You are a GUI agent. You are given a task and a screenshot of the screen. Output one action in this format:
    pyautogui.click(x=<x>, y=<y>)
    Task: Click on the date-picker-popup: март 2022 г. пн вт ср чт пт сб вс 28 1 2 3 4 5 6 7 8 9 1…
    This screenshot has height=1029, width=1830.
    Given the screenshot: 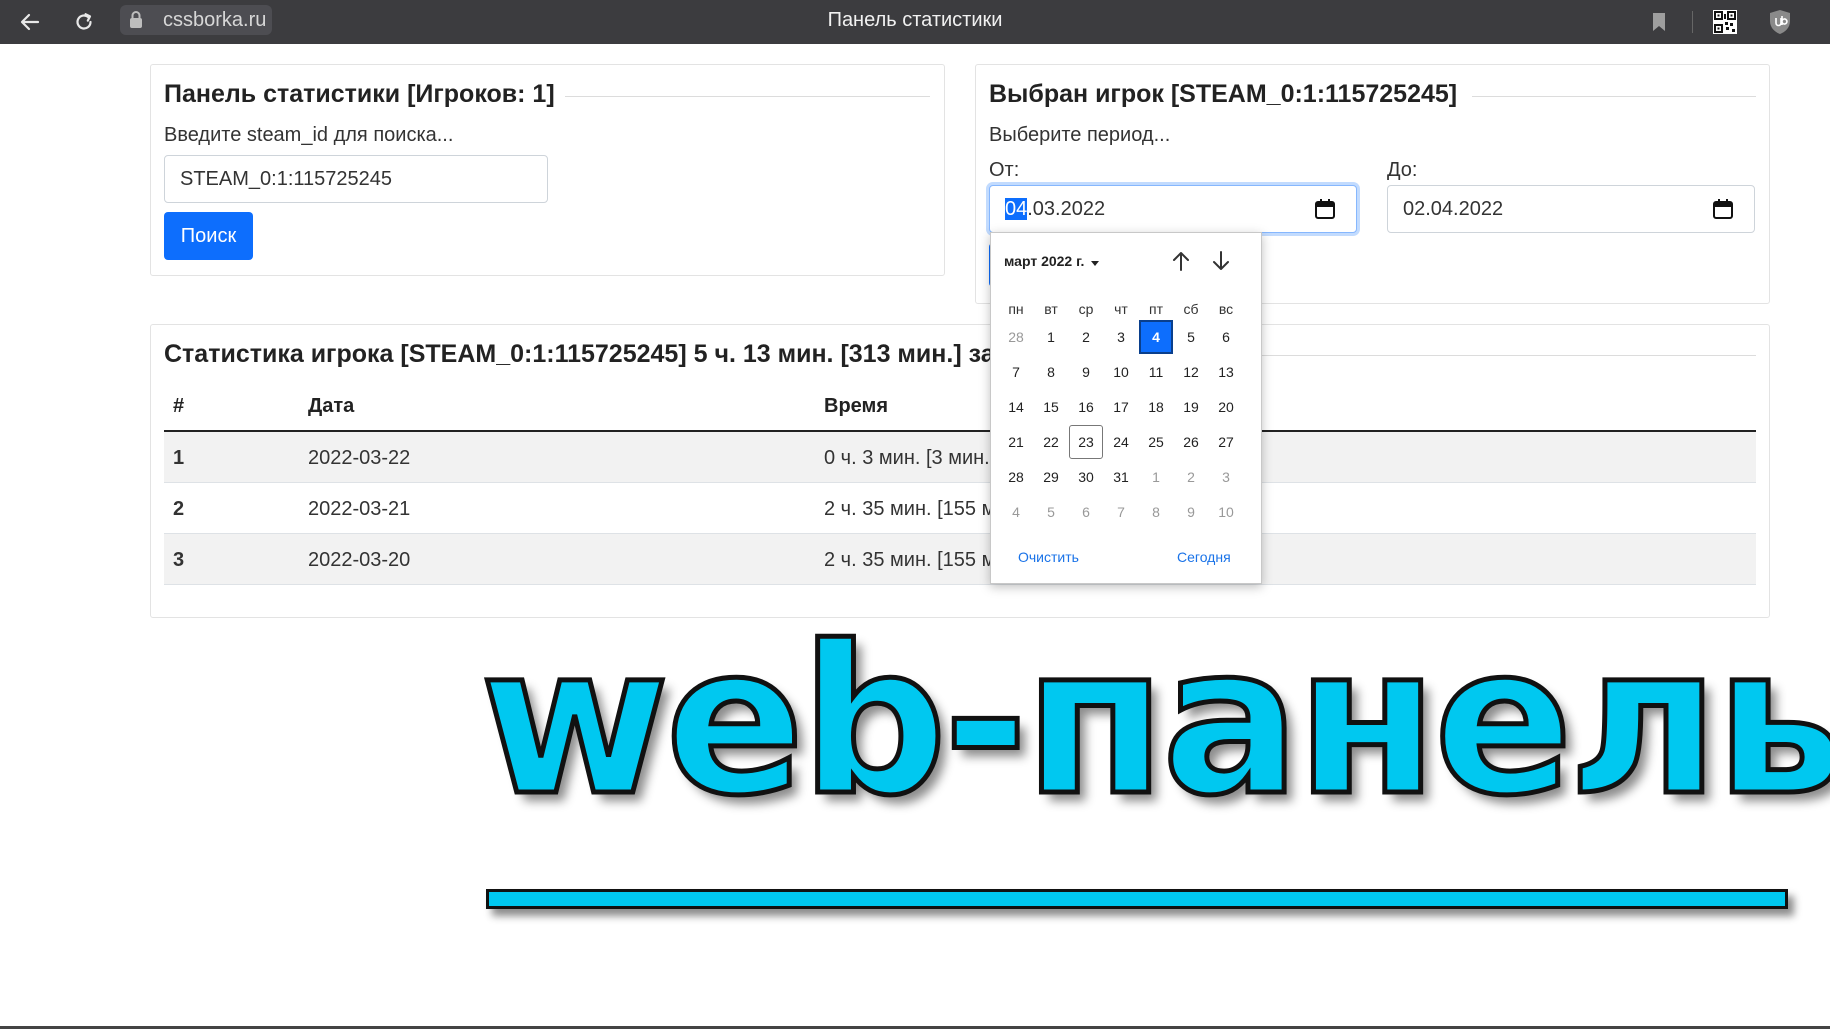 What is the action you would take?
    pyautogui.click(x=1126, y=408)
    